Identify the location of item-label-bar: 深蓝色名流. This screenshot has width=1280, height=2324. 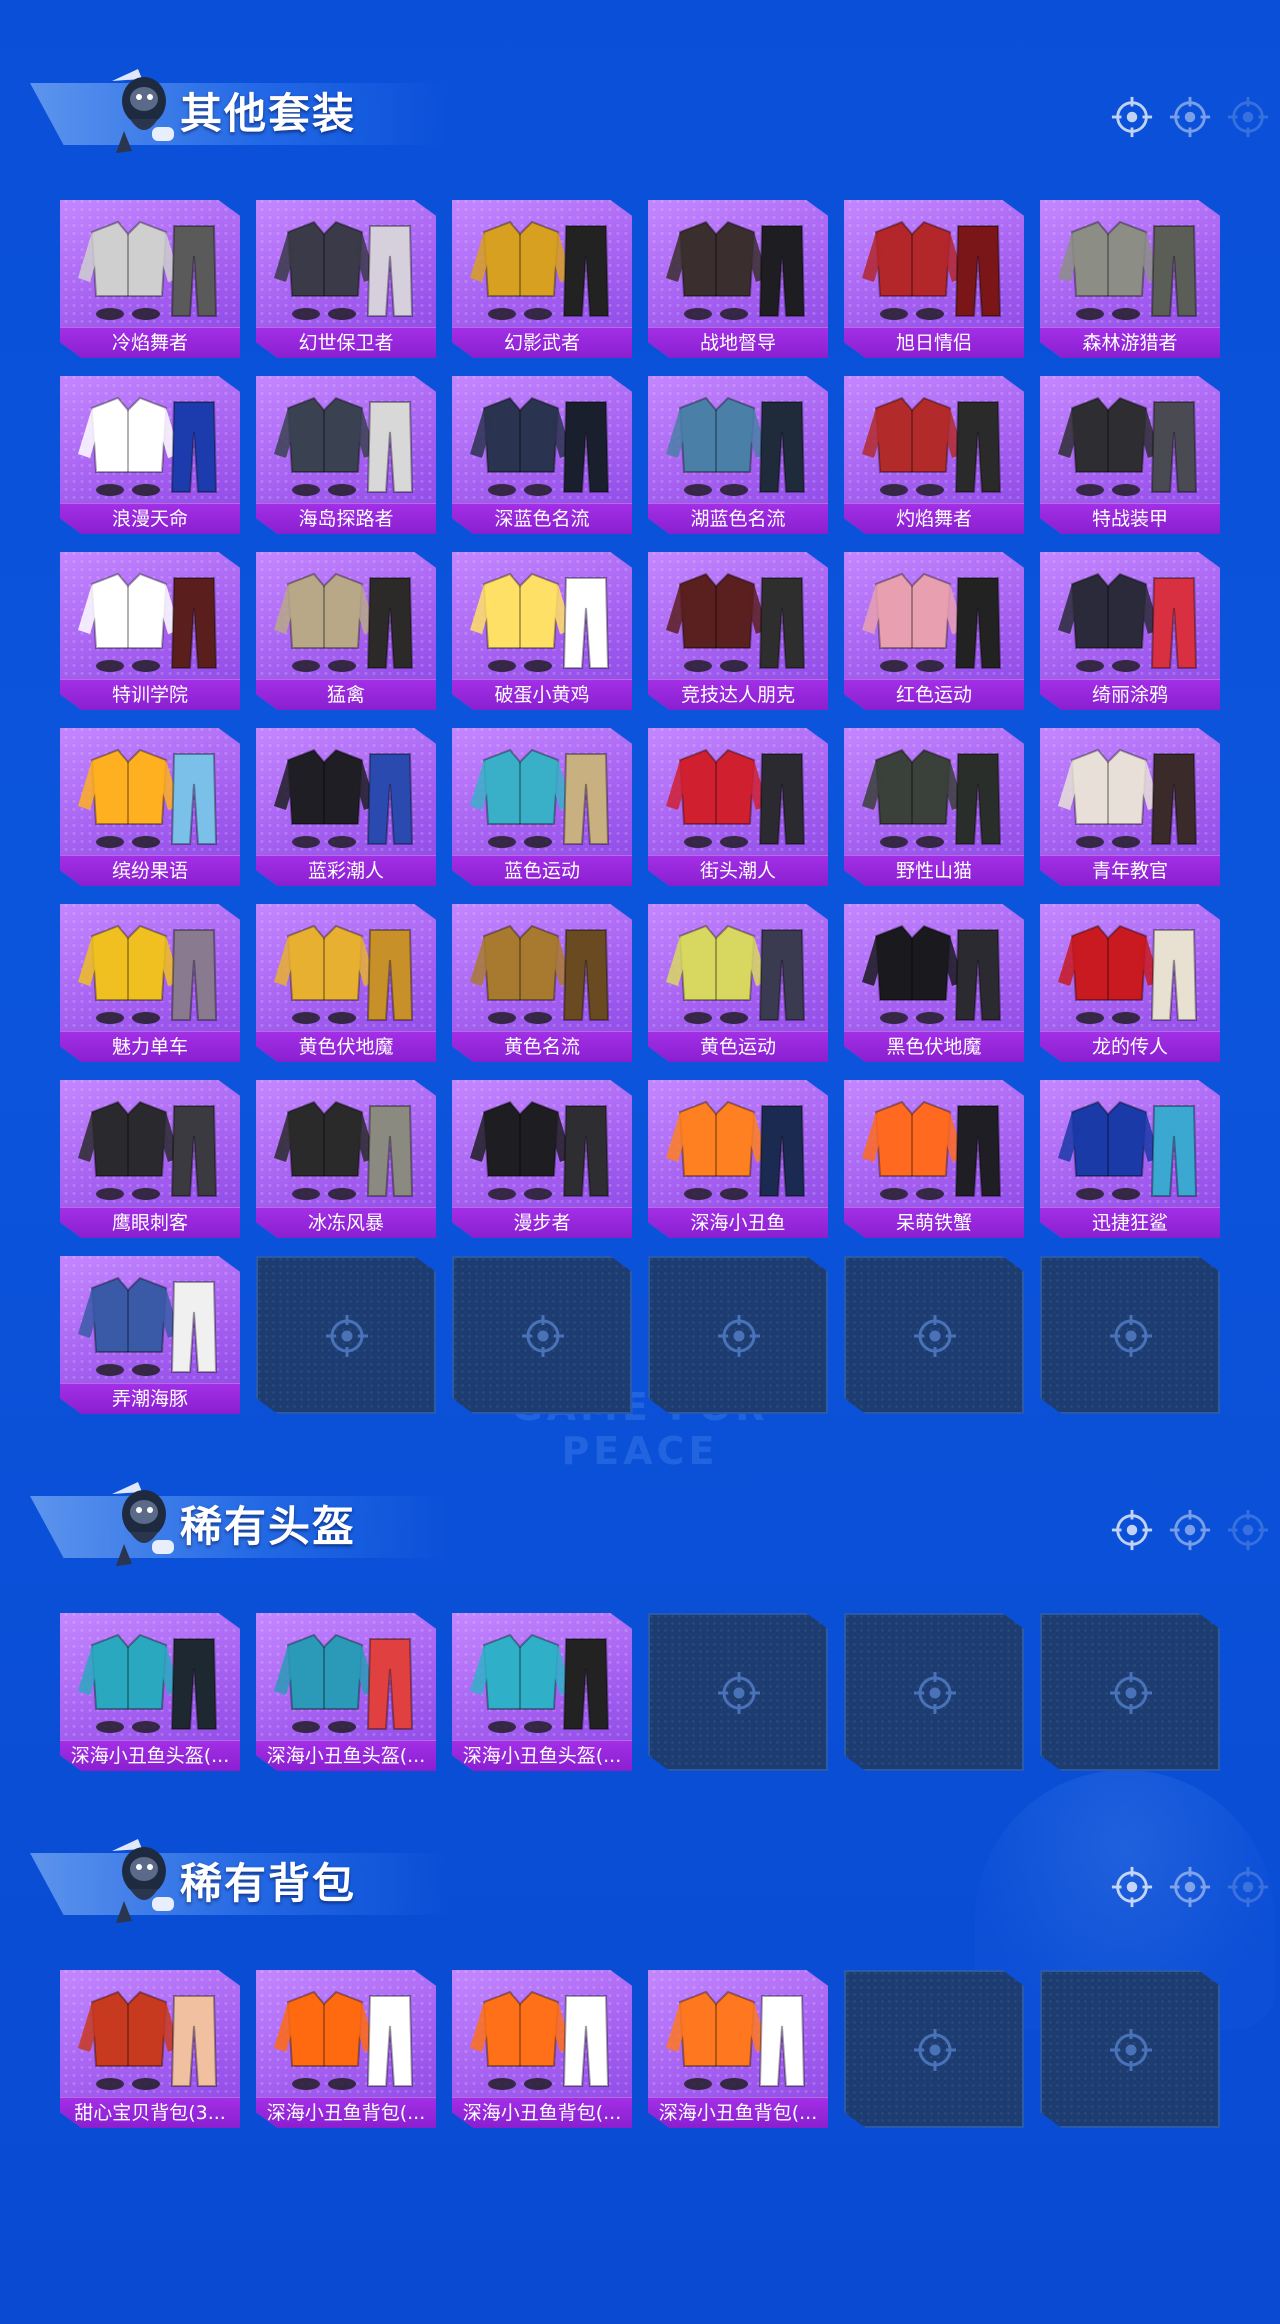
(542, 518).